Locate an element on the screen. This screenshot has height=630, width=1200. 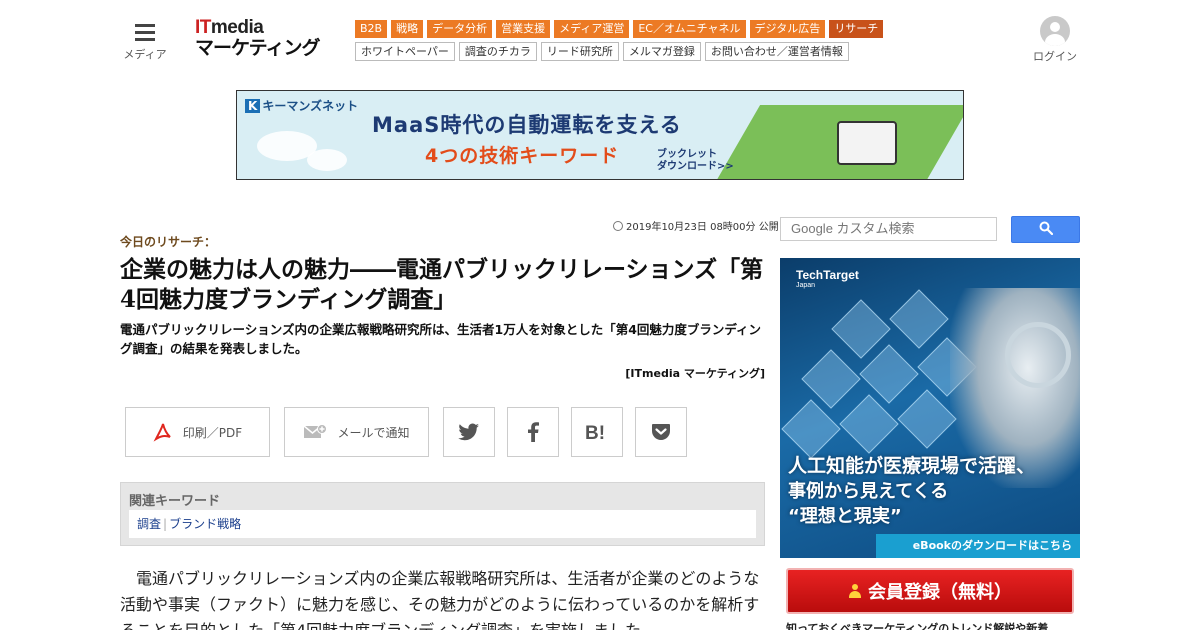
keyword-link: 調査 is located at coordinates (149, 524).